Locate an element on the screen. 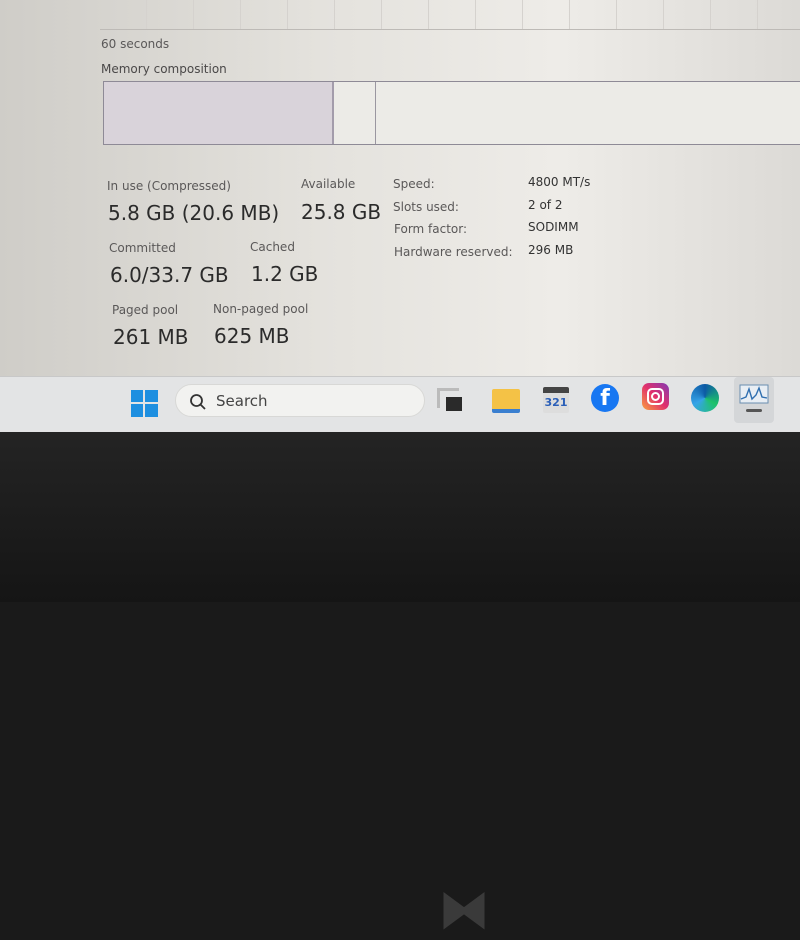 This screenshot has height=940, width=800. time-span-label: 60 seconds is located at coordinates (135, 44).